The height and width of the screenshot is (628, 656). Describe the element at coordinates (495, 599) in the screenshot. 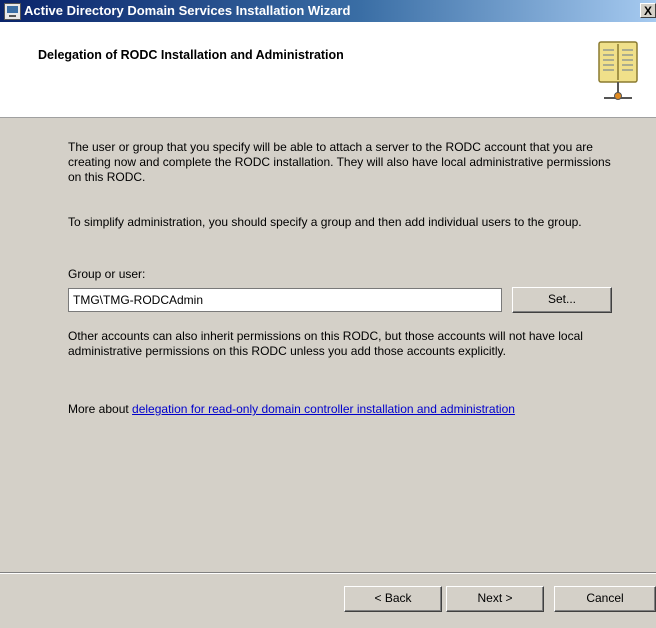

I see `next-button: Next >` at that location.